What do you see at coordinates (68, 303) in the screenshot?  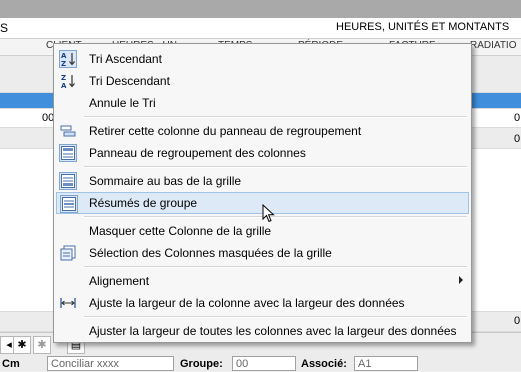 I see `best-fit-icon` at bounding box center [68, 303].